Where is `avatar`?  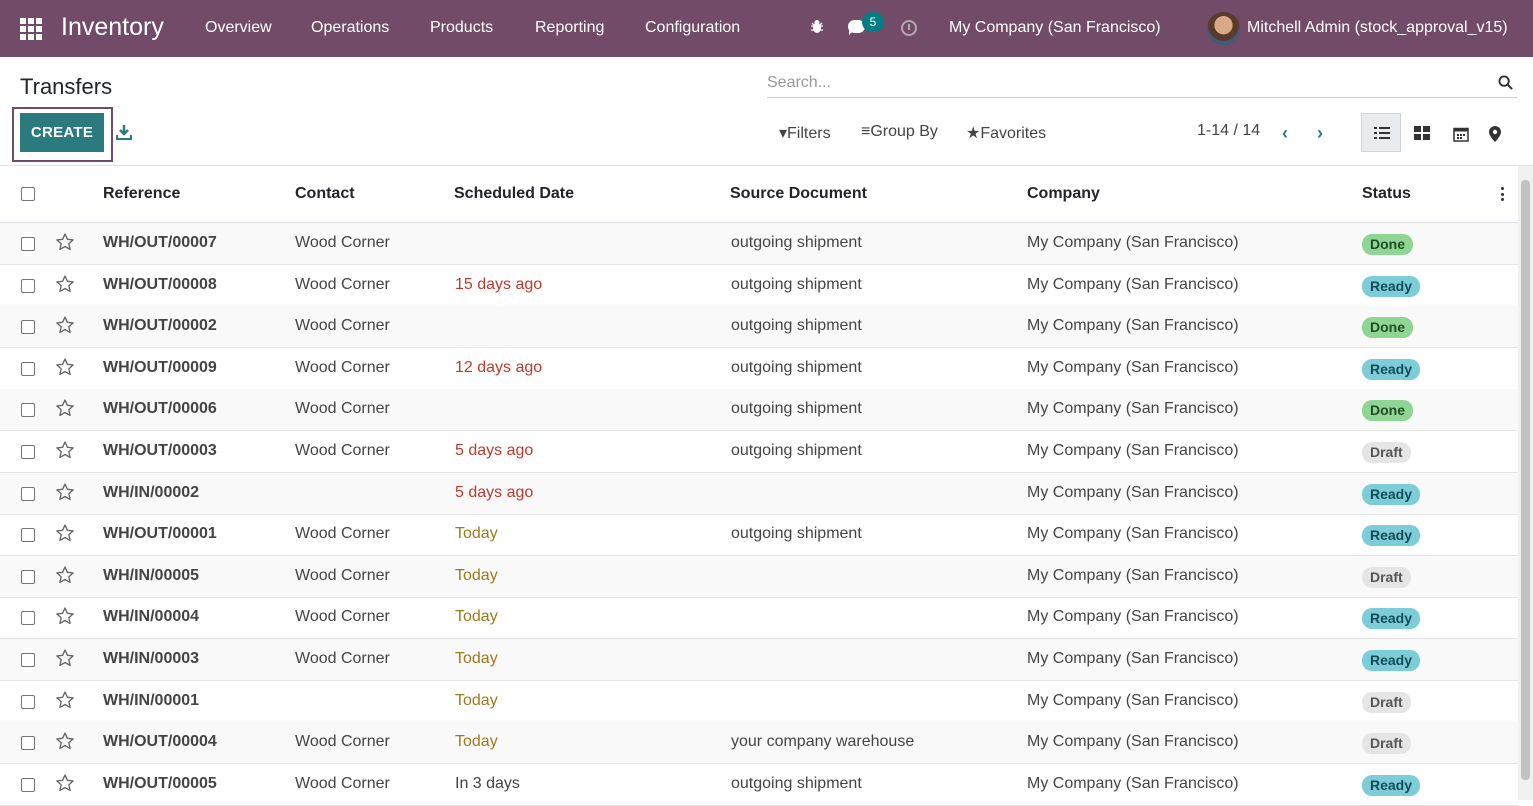
avatar is located at coordinates (1223, 28).